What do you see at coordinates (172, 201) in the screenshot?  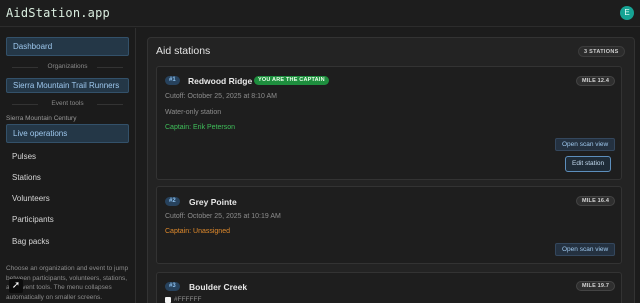 I see `station-number-badge: #2` at bounding box center [172, 201].